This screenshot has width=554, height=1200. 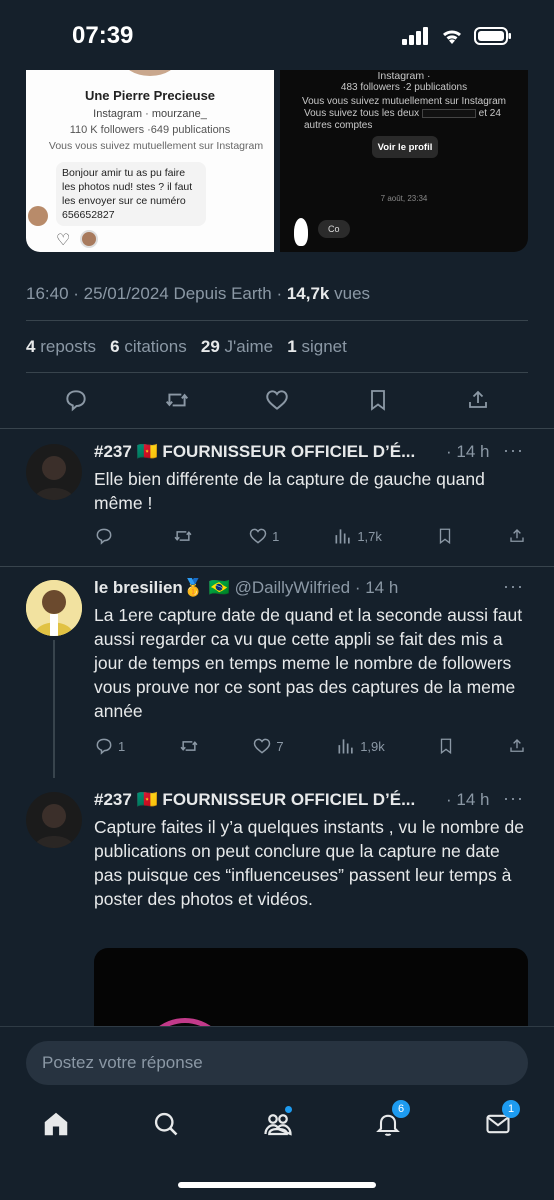 I want to click on views-button: 1,9k, so click(x=360, y=746).